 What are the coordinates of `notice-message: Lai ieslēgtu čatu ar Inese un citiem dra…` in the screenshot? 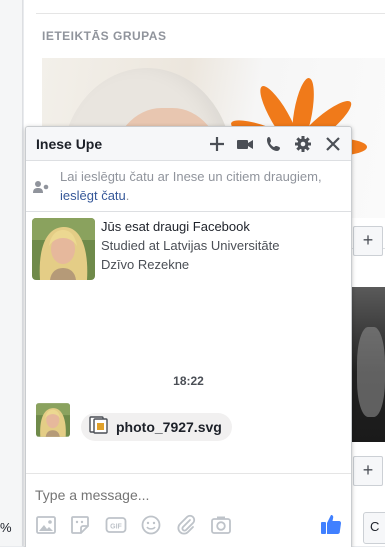 It's located at (191, 176).